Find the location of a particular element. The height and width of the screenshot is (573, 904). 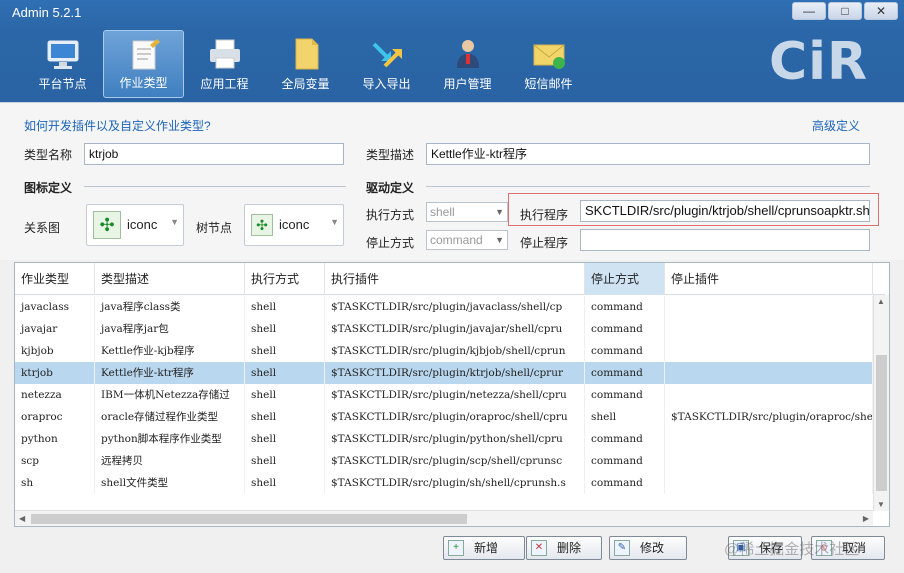

cell-type-desc: java程序jar包 is located at coordinates (170, 329).